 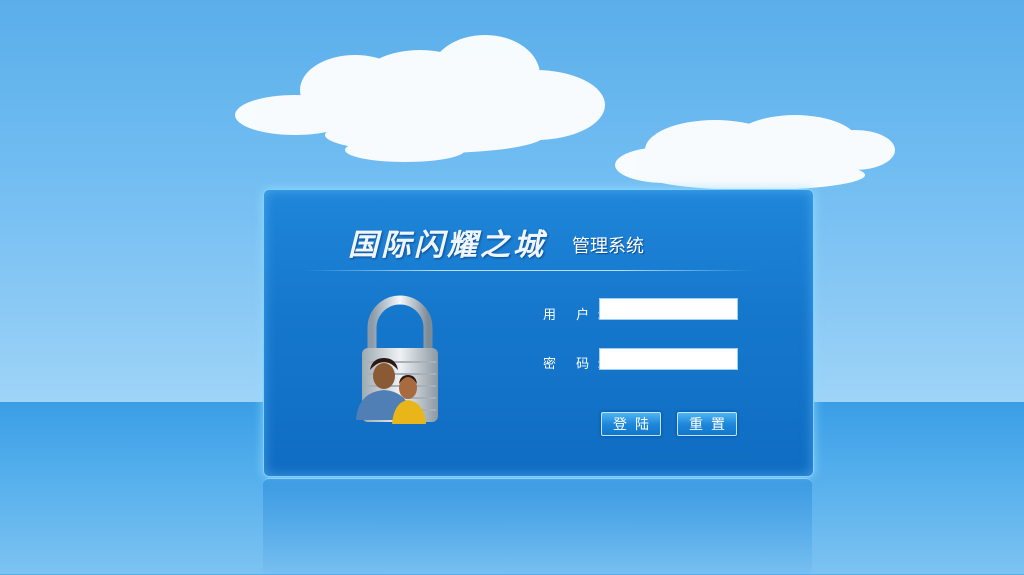 I want to click on panel-reflection, so click(x=537, y=526).